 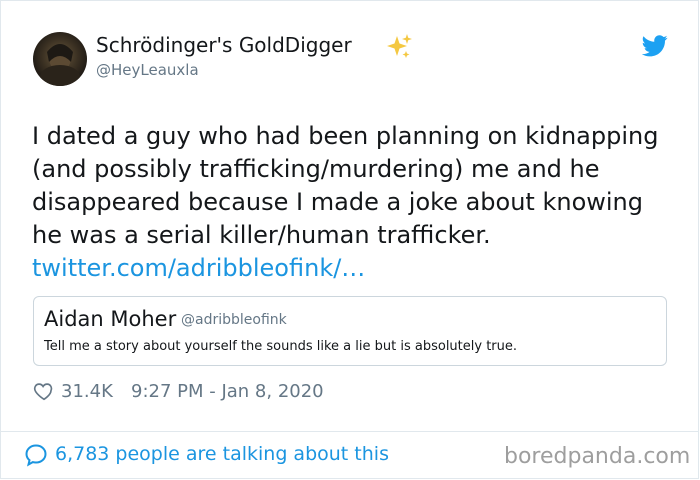 What do you see at coordinates (222, 454) in the screenshot?
I see `talking-about-link: 6,783 people are talking about this` at bounding box center [222, 454].